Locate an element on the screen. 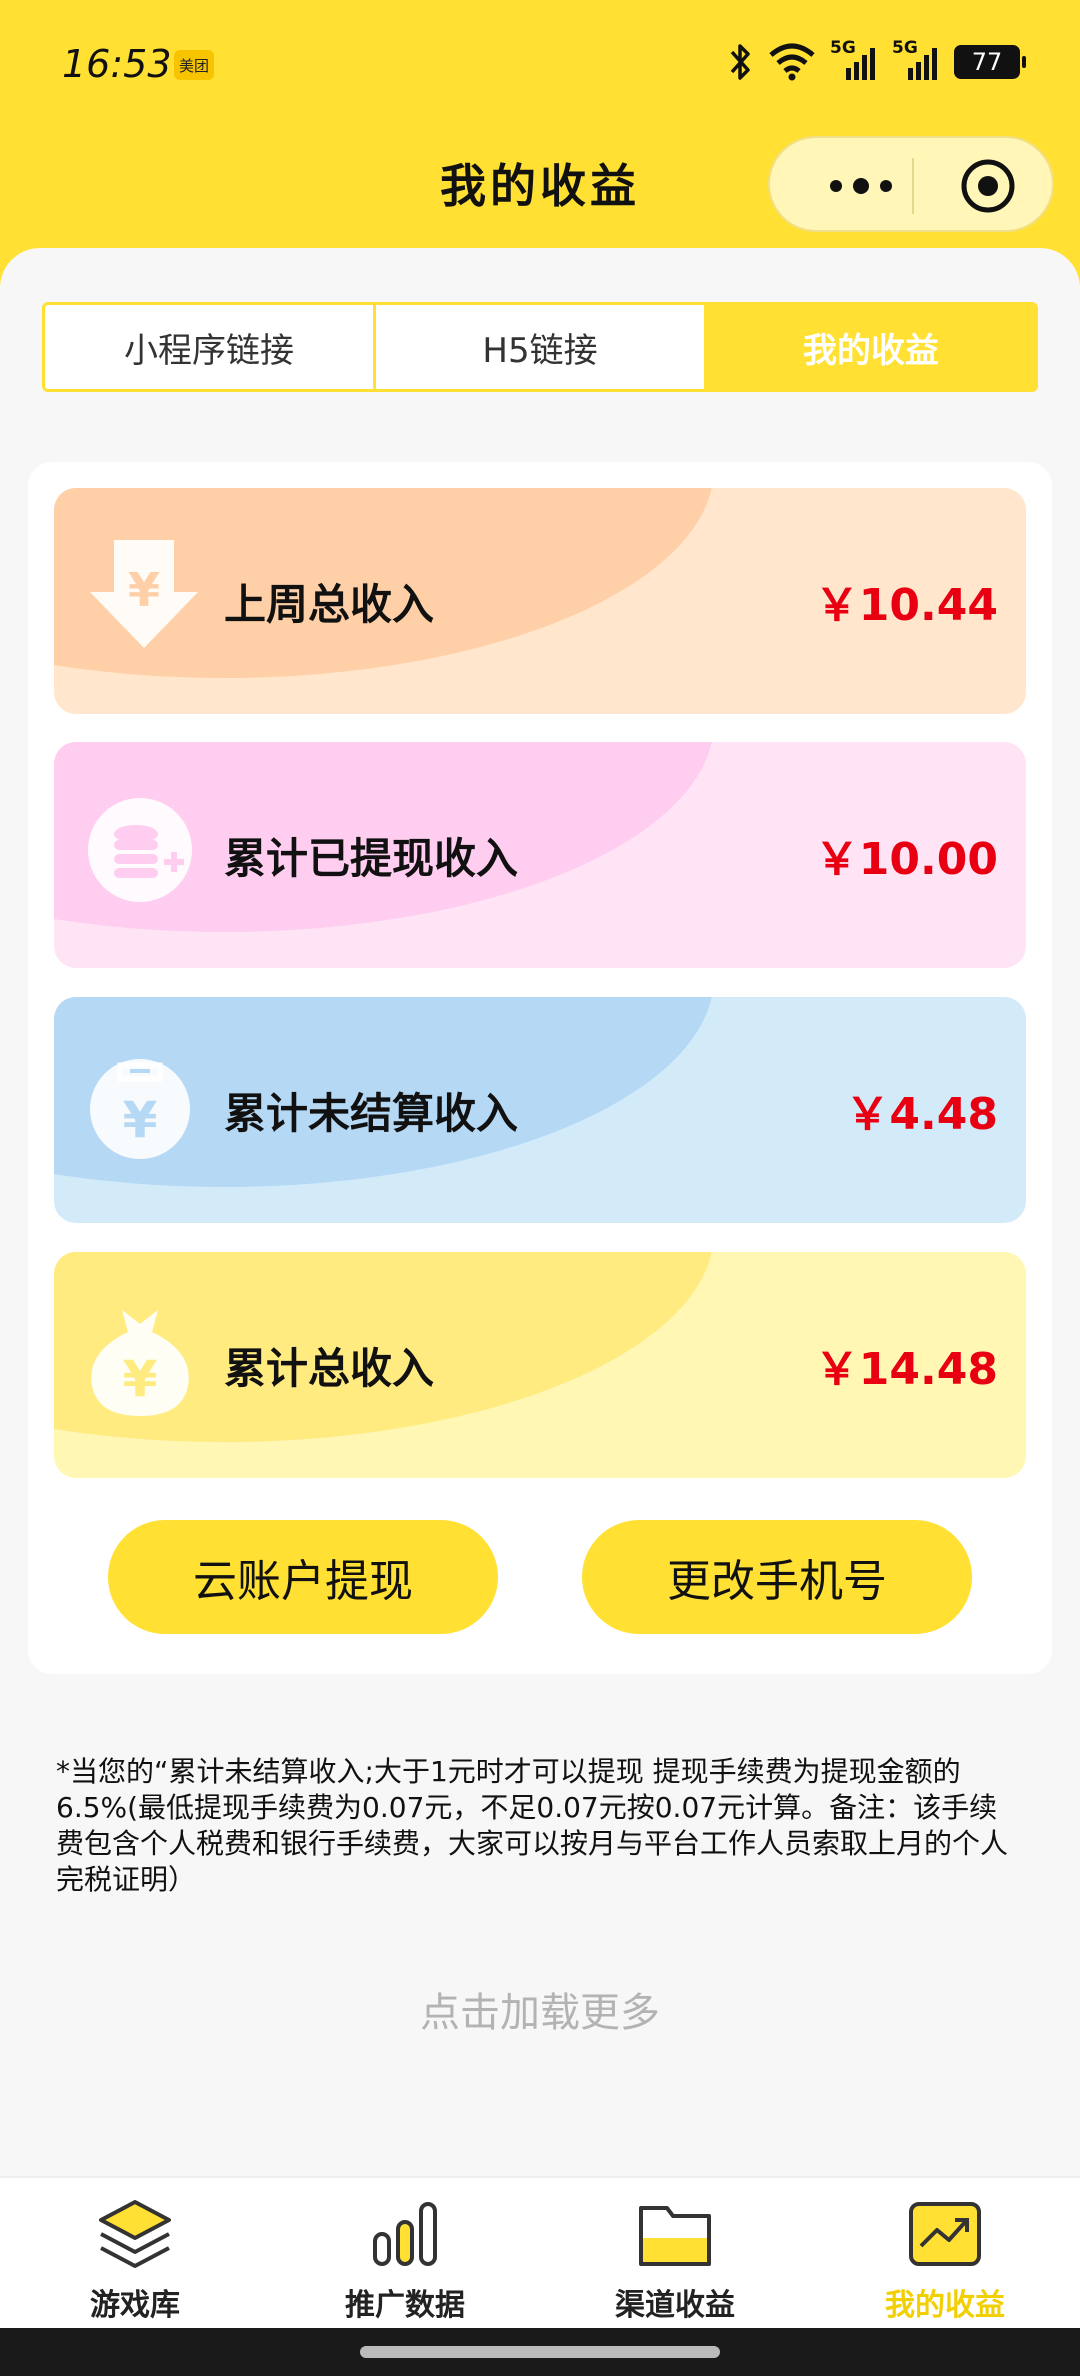  income-card-withdrawn: 累计已提现收入 ￥10.00 is located at coordinates (540, 855).